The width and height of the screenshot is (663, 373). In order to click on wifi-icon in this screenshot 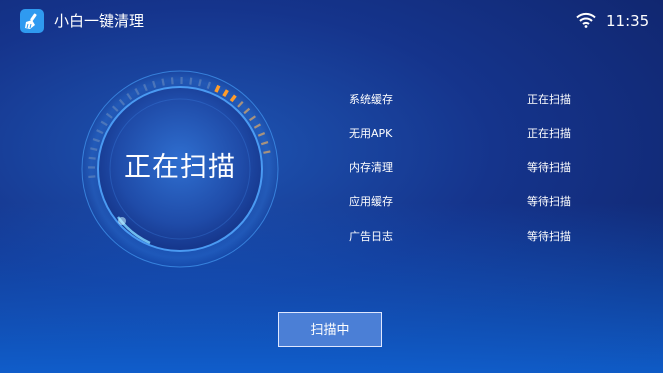, I will do `click(586, 20)`.